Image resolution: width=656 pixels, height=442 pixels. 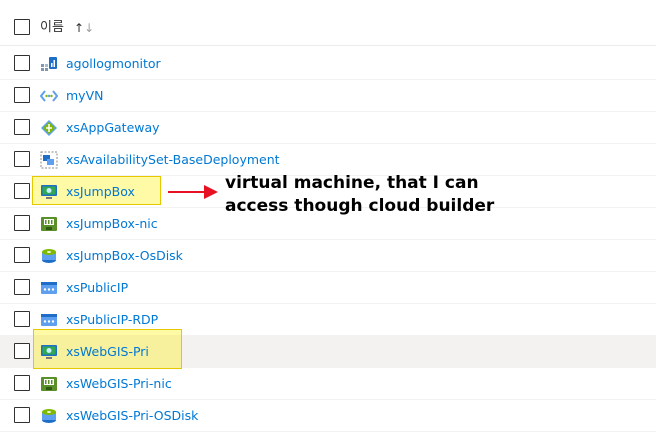 I want to click on resource-name-link: xsWebGIS-Pri, so click(x=107, y=352).